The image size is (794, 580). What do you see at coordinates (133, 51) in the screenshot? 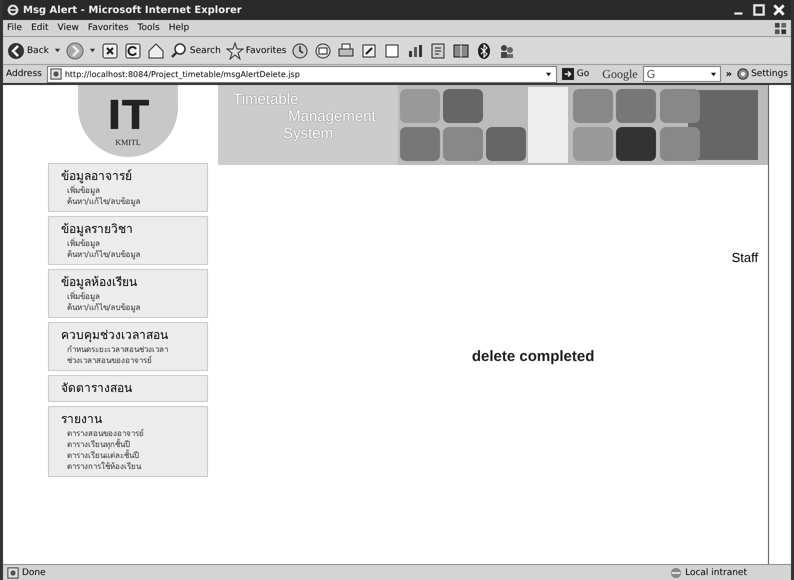
I see `refresh-icon` at bounding box center [133, 51].